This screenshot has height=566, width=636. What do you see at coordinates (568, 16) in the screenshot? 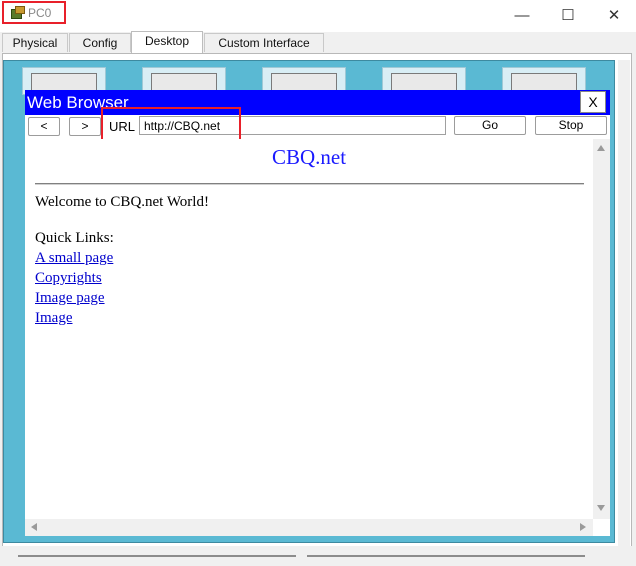
I see `maximize-button: ☐` at bounding box center [568, 16].